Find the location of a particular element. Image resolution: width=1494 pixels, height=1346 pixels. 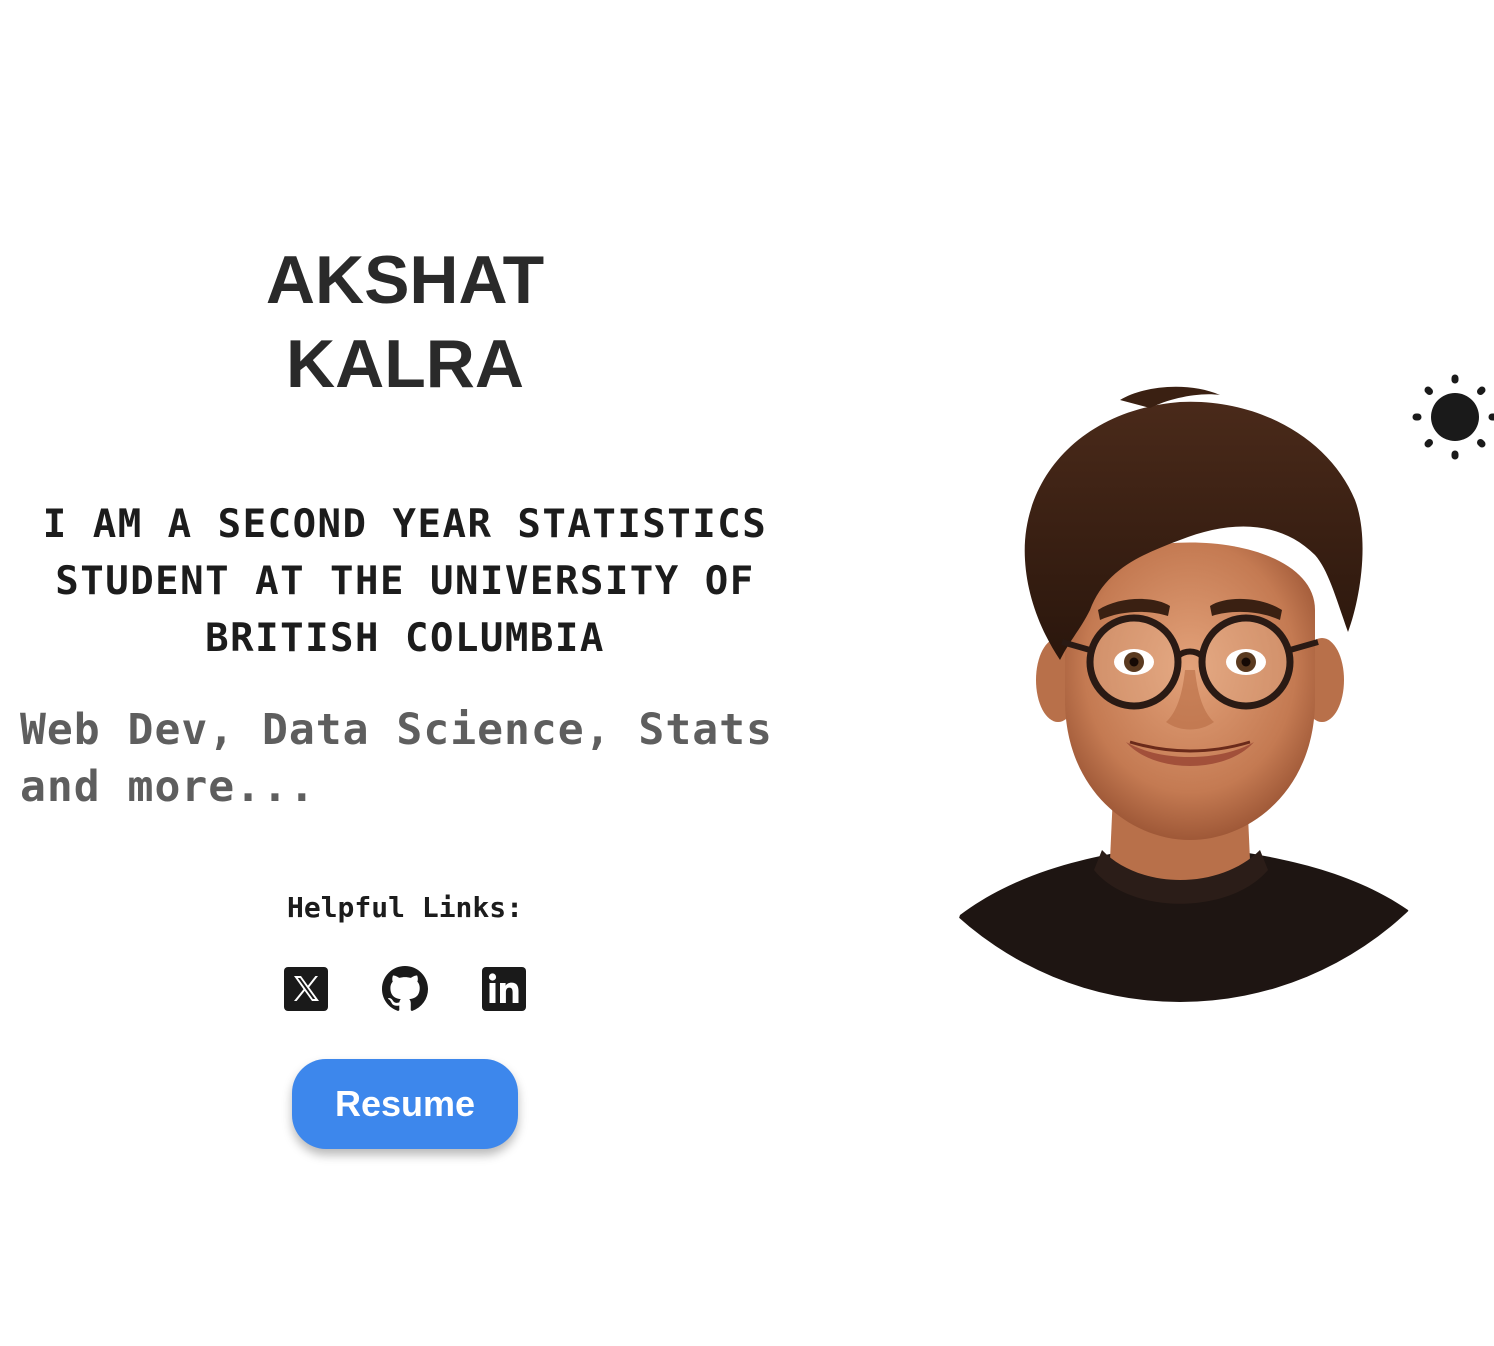

linkedin-link is located at coordinates (504, 989).